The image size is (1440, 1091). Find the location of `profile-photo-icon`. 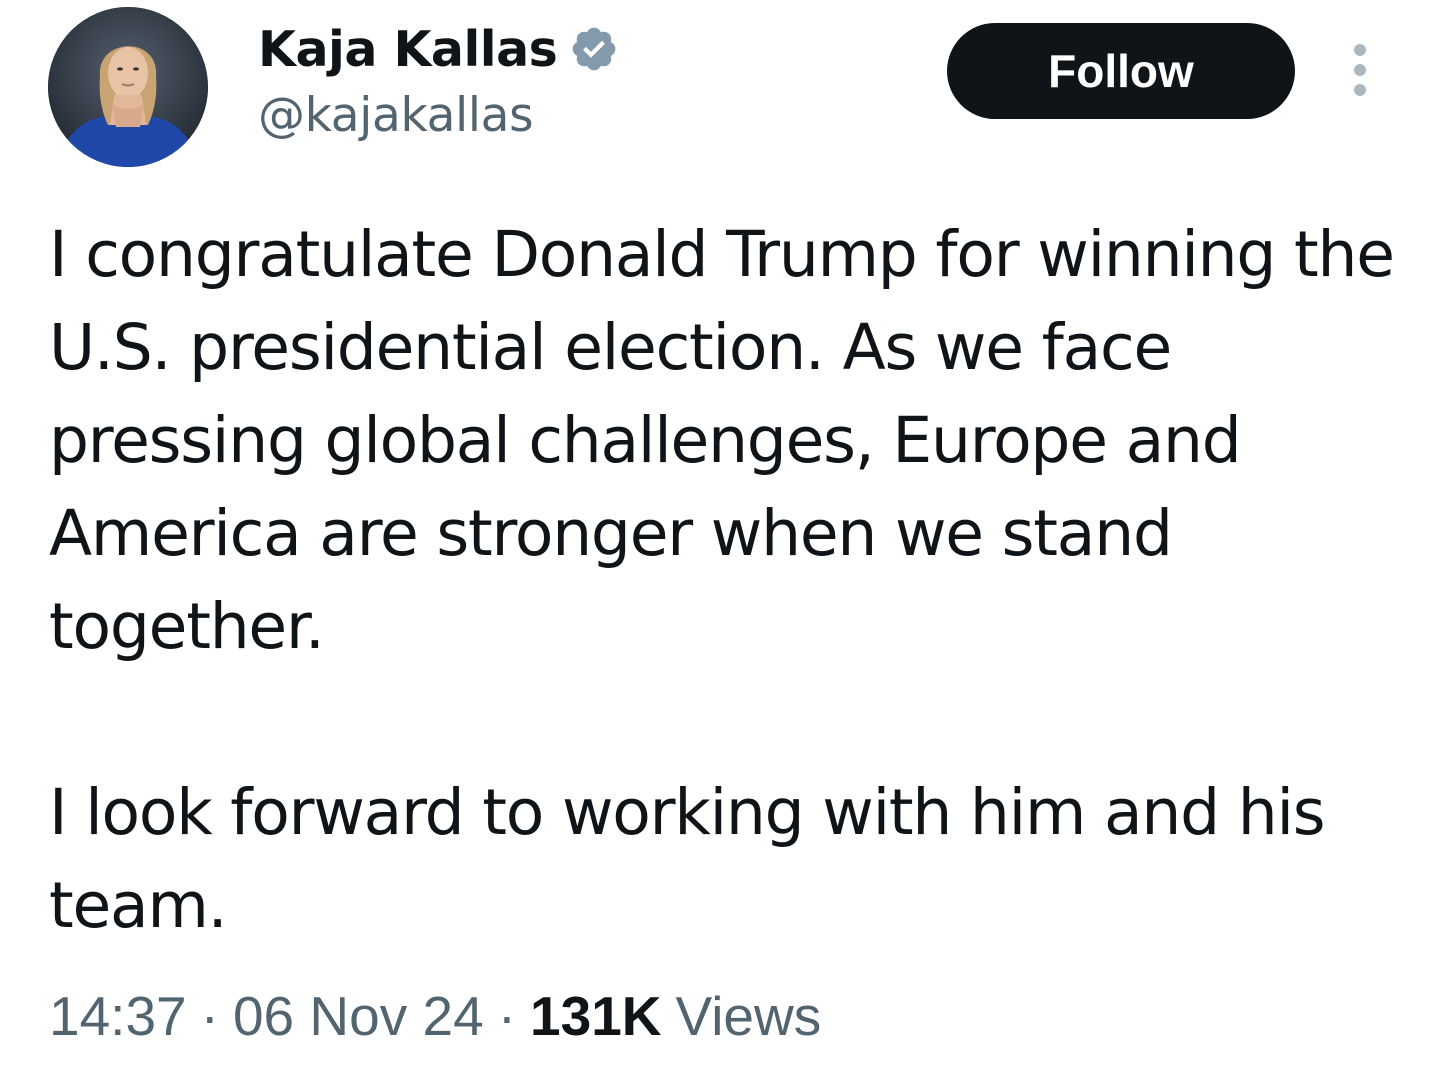

profile-photo-icon is located at coordinates (128, 87).